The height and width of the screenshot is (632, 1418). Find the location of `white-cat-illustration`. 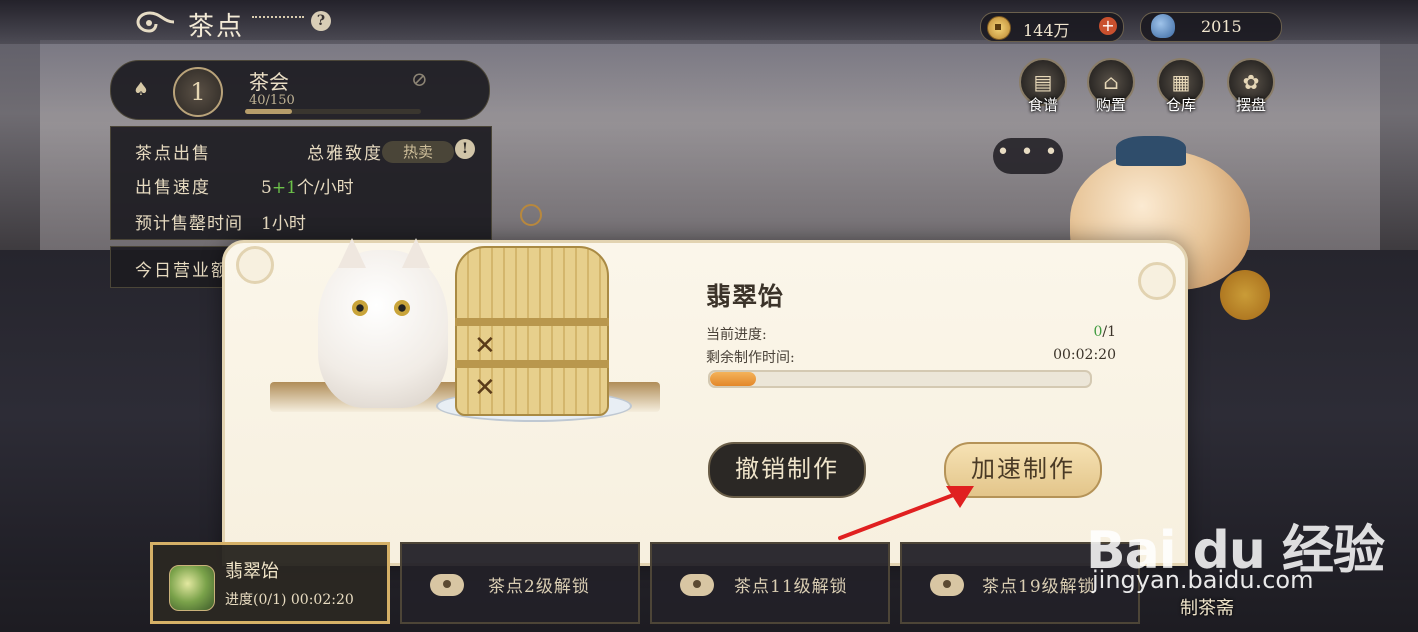

white-cat-illustration is located at coordinates (383, 323).